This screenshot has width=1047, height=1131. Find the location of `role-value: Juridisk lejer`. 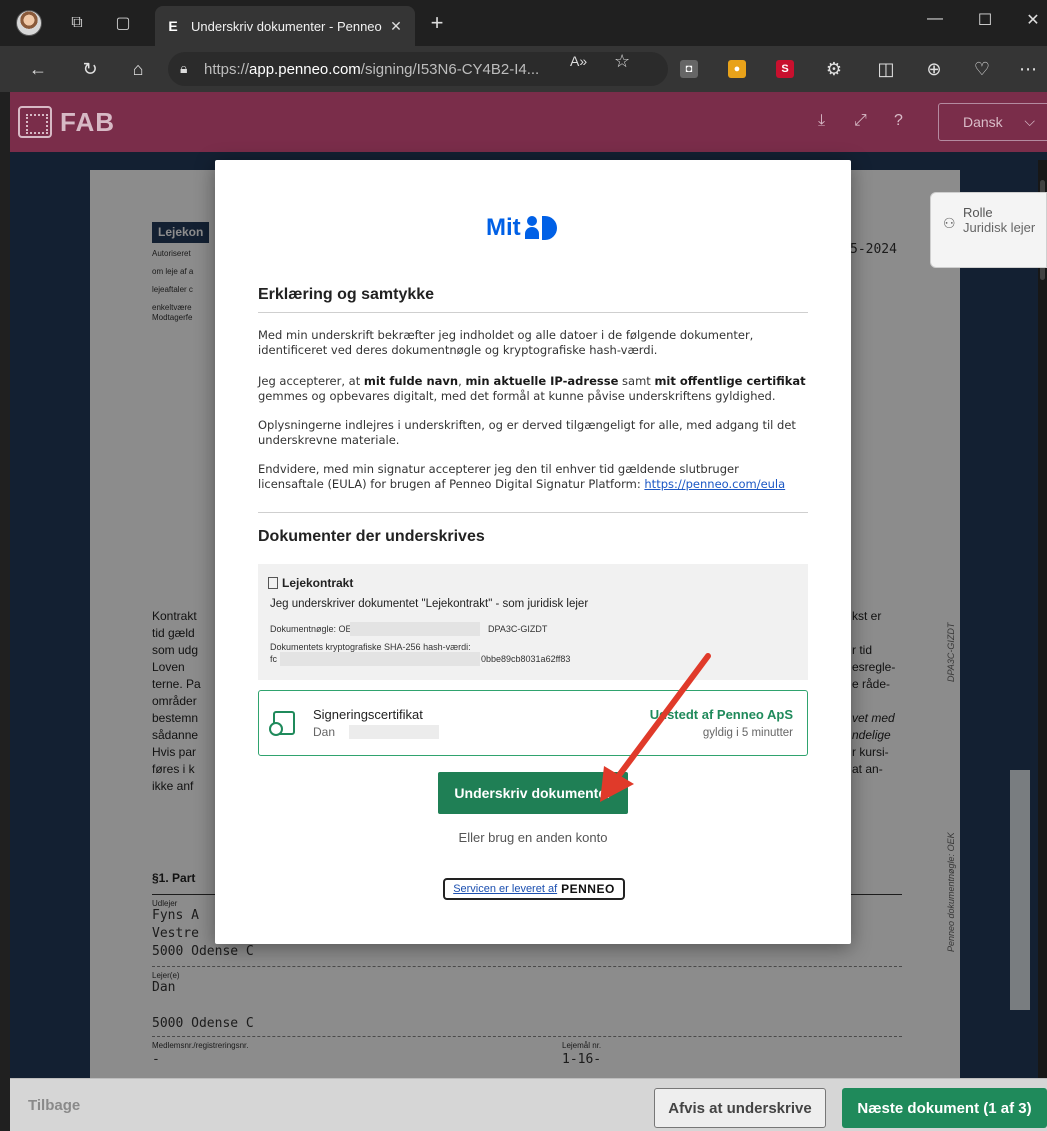

role-value: Juridisk lejer is located at coordinates (999, 227).